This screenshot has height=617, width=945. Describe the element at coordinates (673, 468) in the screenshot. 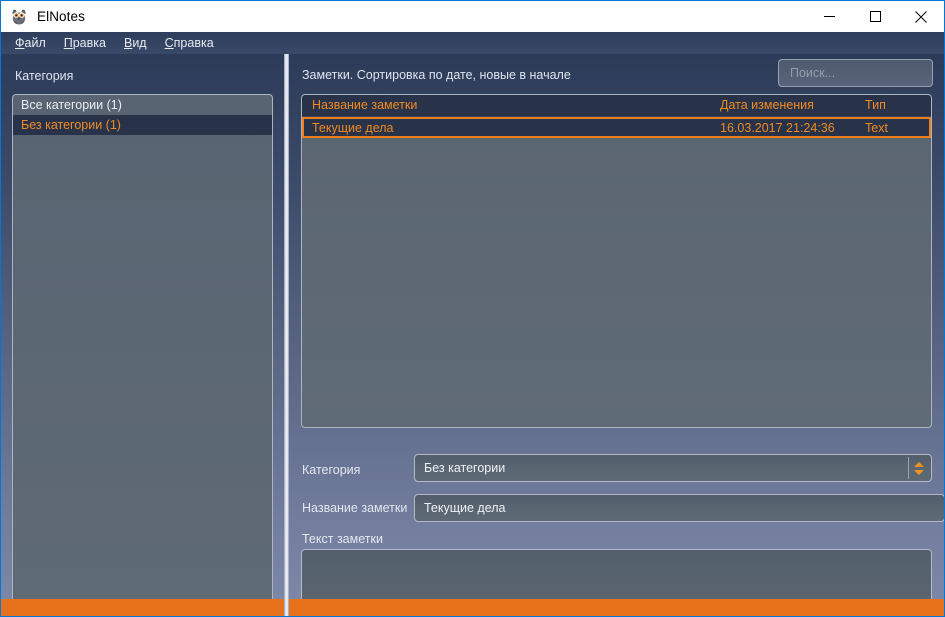

I see `category-select: Без категории` at that location.